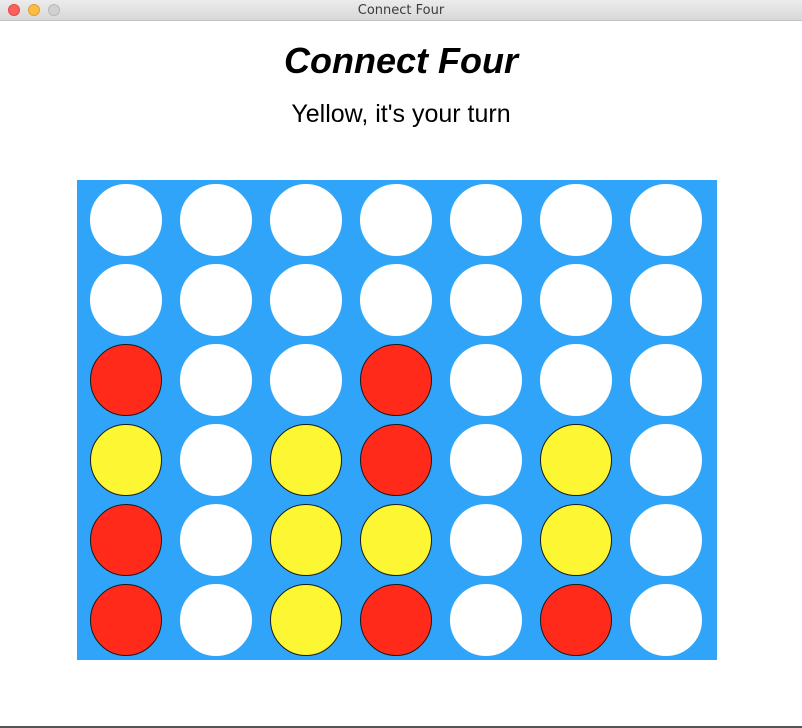 Image resolution: width=802 pixels, height=728 pixels. What do you see at coordinates (401, 114) in the screenshot?
I see `turn-status: Yellow, it's your turn` at bounding box center [401, 114].